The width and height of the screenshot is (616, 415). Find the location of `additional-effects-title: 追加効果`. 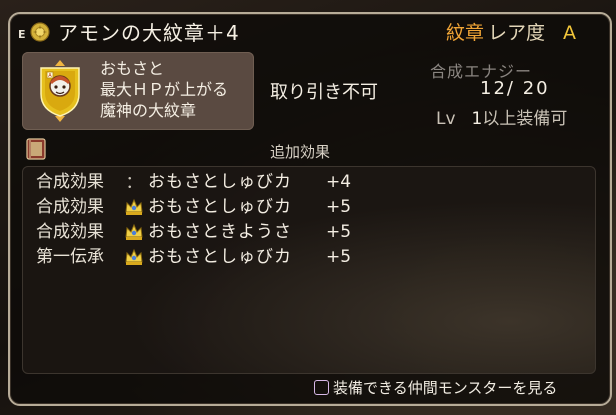

additional-effects-title: 追加効果 is located at coordinates (300, 152).